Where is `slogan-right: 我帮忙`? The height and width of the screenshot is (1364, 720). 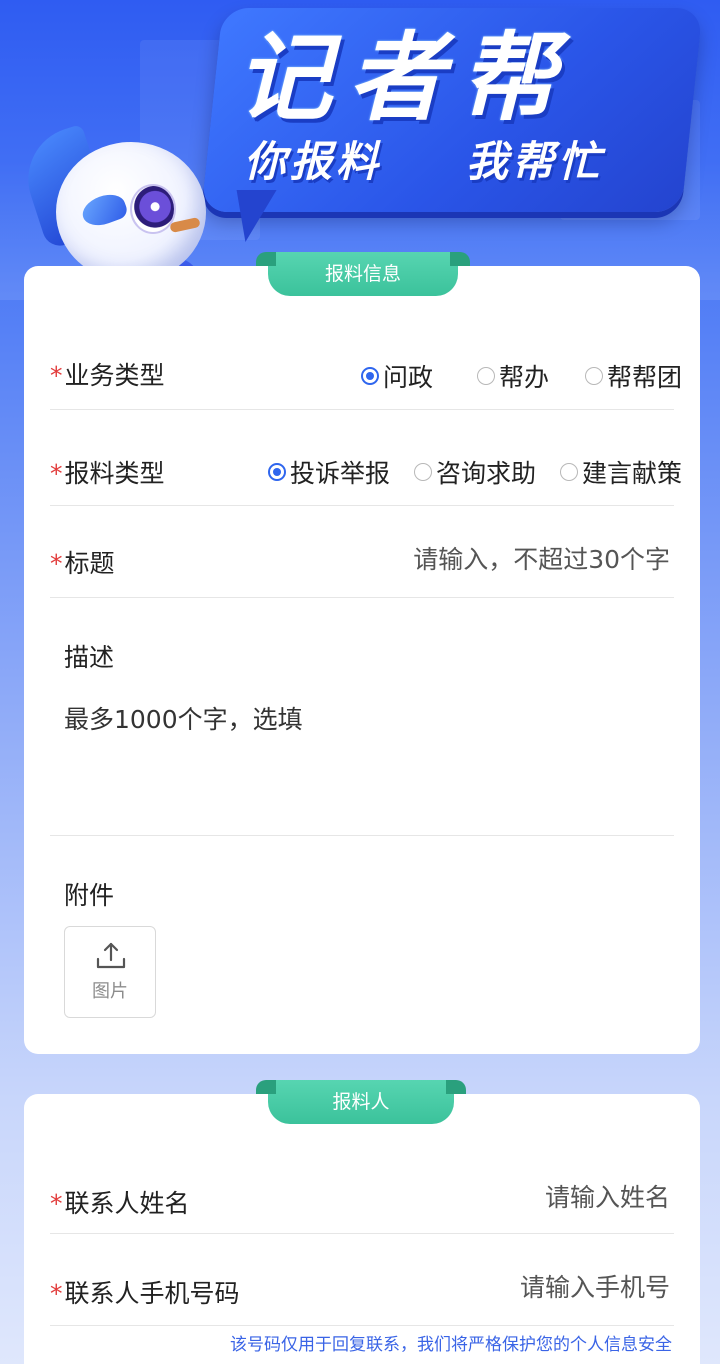 slogan-right: 我帮忙 is located at coordinates (535, 161).